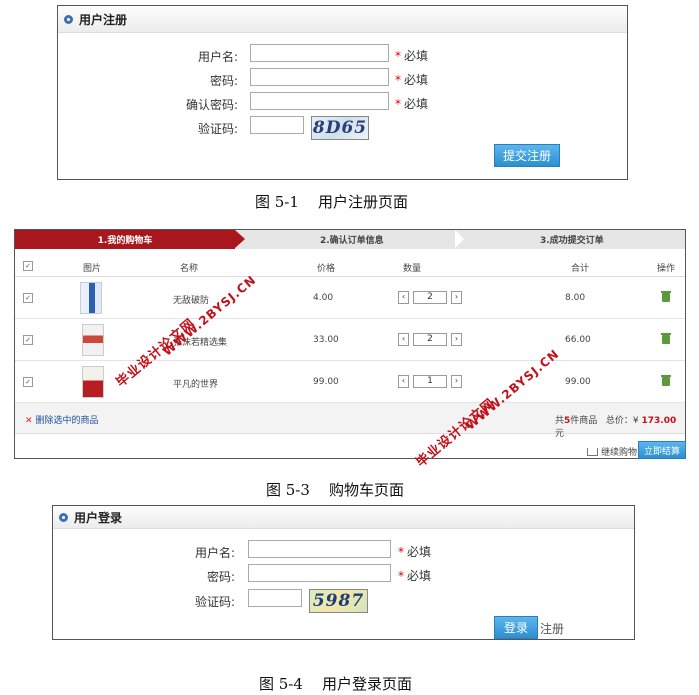 The height and width of the screenshot is (695, 699). What do you see at coordinates (125, 239) in the screenshot?
I see `step-my-cart: 1.我的购物车` at bounding box center [125, 239].